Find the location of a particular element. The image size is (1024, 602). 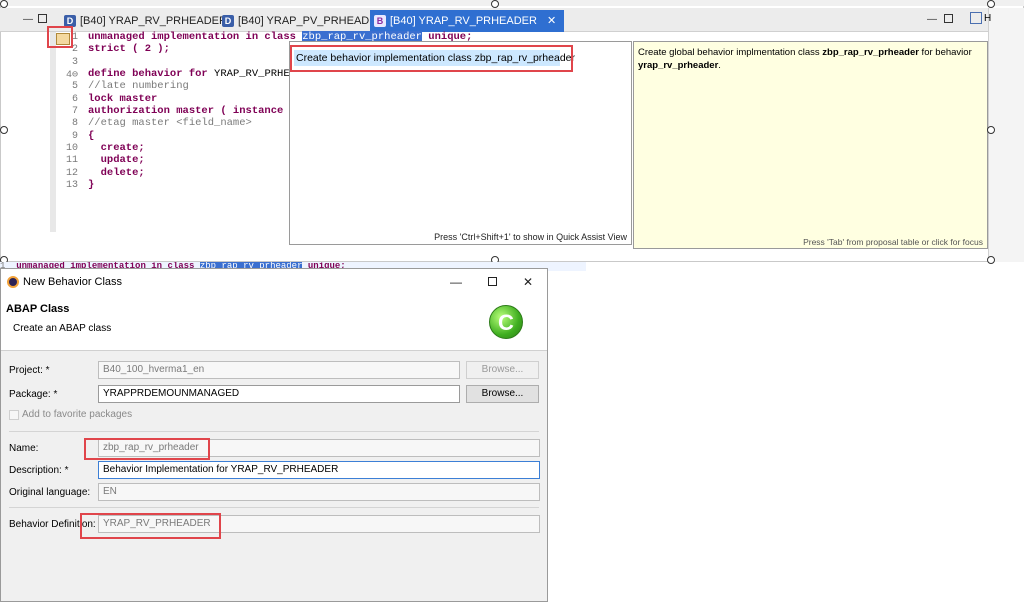

tab-yrap-pv-prheader: D [B40] YRAP_PV_PRHEADER is located at coordinates (305, 21).